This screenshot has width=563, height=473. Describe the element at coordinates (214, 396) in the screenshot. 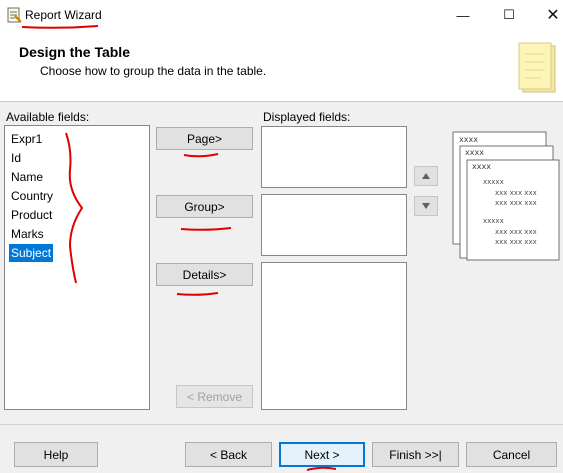

I see `remove-button: < Remove` at that location.